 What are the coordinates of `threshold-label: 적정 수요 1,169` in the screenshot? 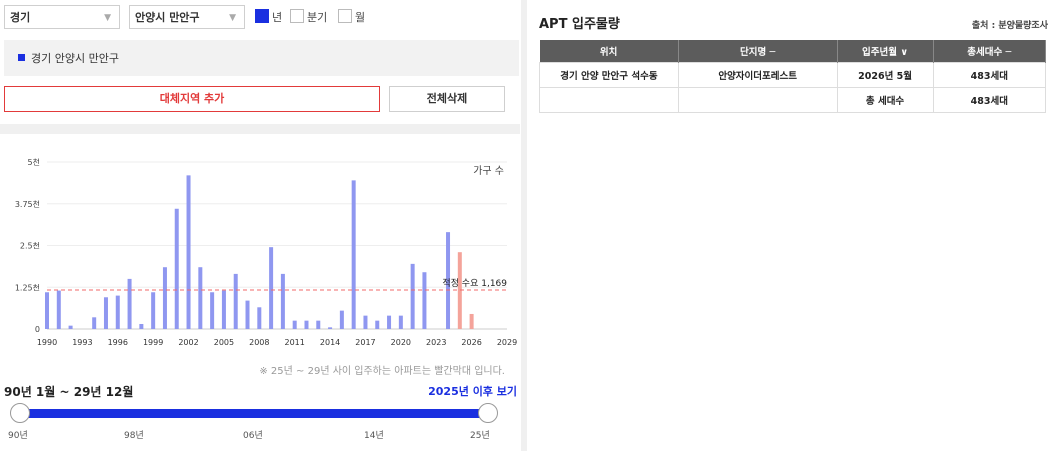 It's located at (474, 283).